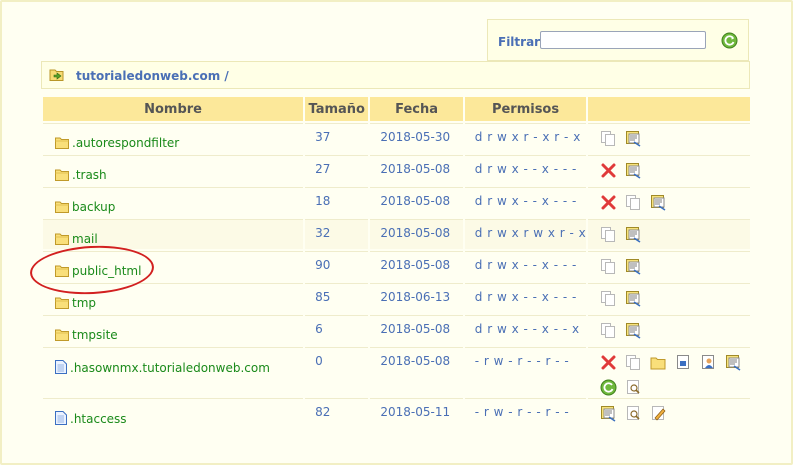  I want to click on column-header-permissions: Permisos, so click(525, 109).